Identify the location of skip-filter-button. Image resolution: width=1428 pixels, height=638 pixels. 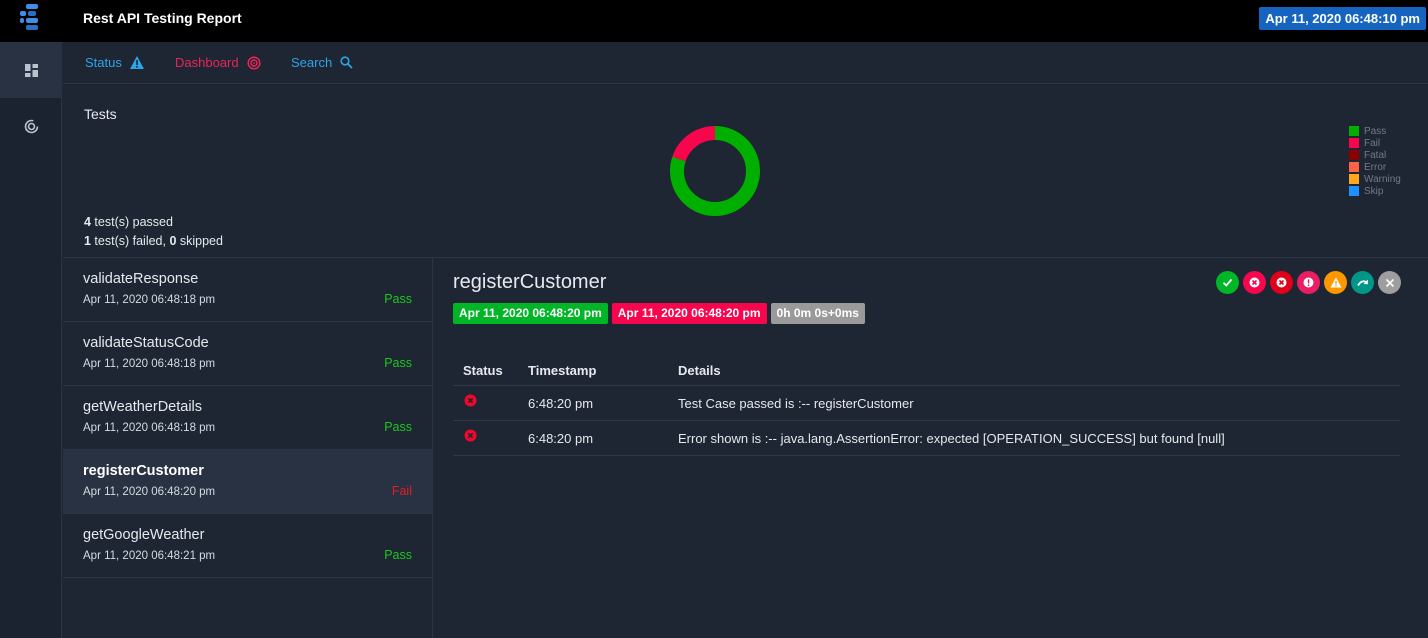
(1362, 282).